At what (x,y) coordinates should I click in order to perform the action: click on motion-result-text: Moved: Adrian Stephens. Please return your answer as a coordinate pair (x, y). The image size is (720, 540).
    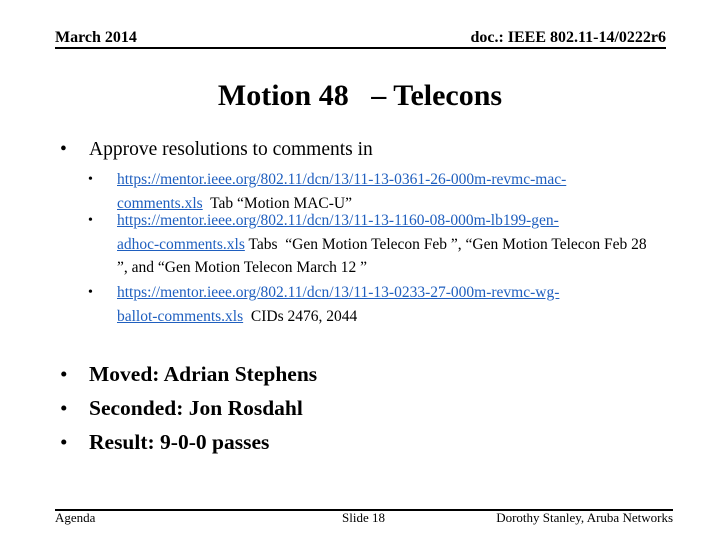
    Looking at the image, I should click on (203, 374).